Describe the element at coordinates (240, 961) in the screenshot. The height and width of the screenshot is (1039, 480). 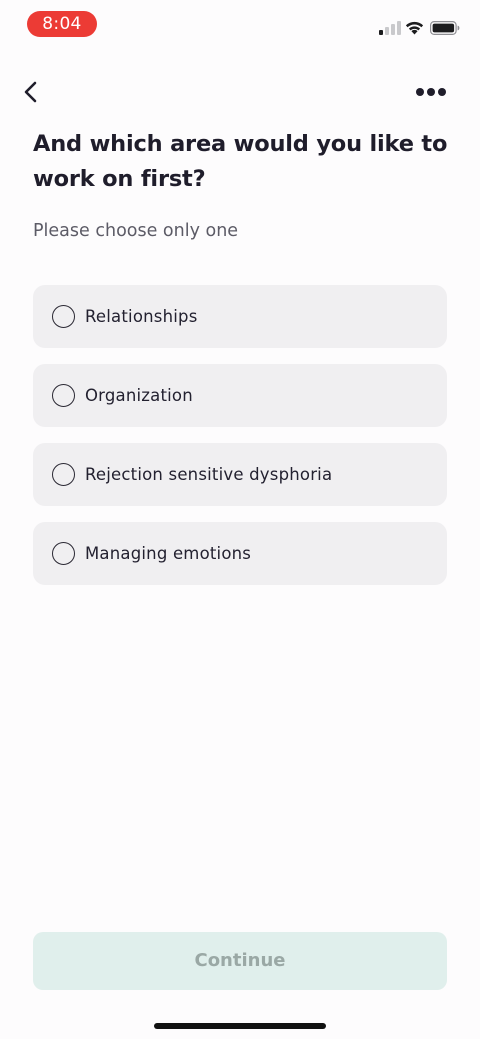
I see `continue-button: Continue` at that location.